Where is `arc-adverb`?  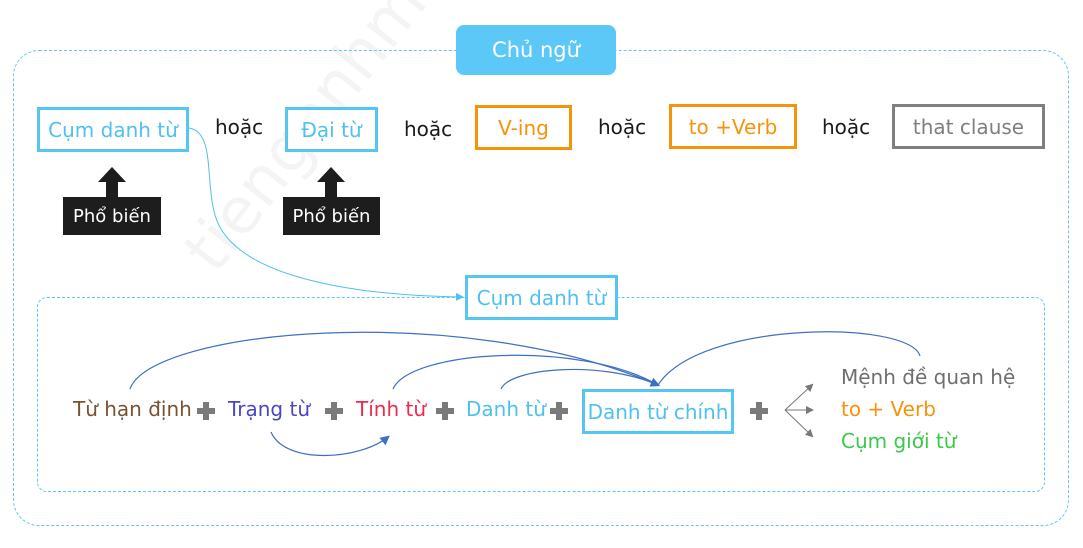 arc-adverb is located at coordinates (330, 443).